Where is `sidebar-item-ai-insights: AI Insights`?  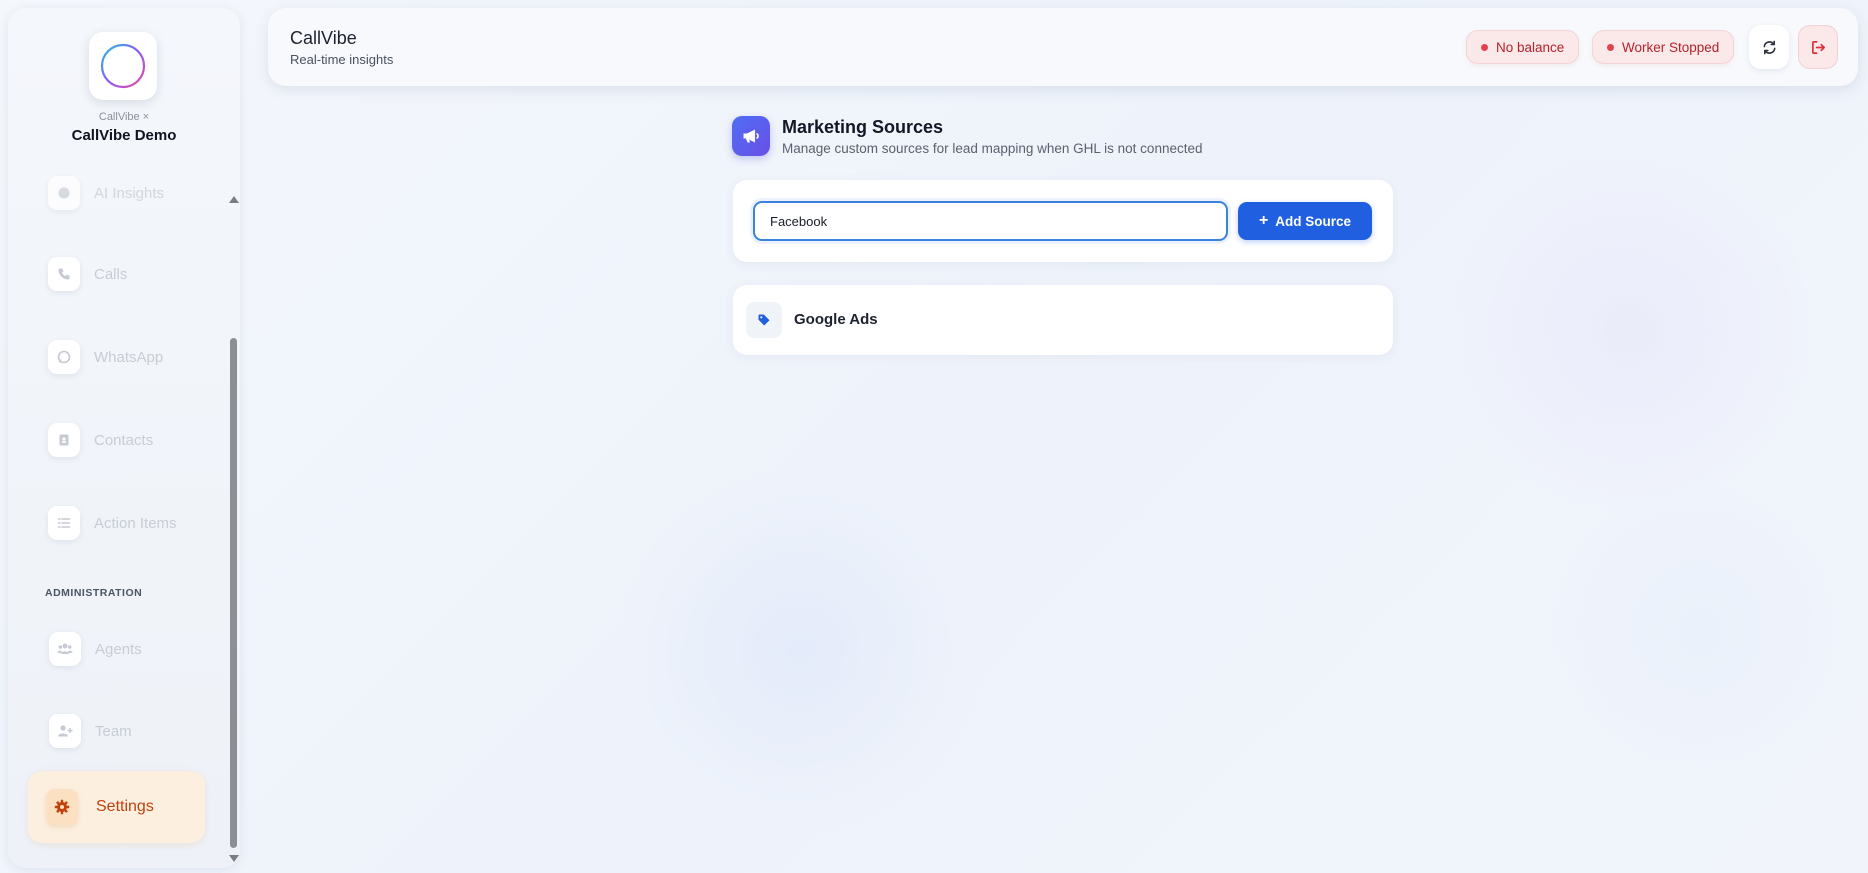
sidebar-item-ai-insights: AI Insights is located at coordinates (106, 193).